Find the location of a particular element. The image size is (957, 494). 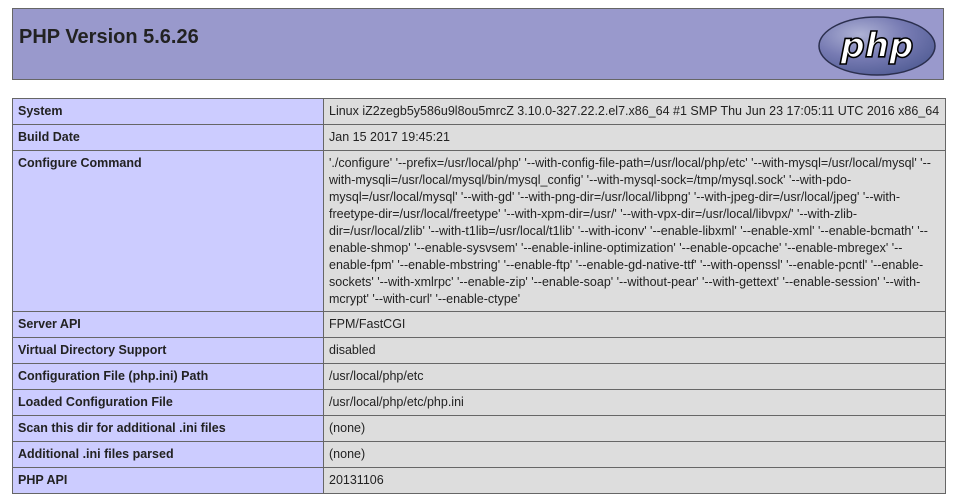

row-value: FPM/FastCGI is located at coordinates (634, 324).